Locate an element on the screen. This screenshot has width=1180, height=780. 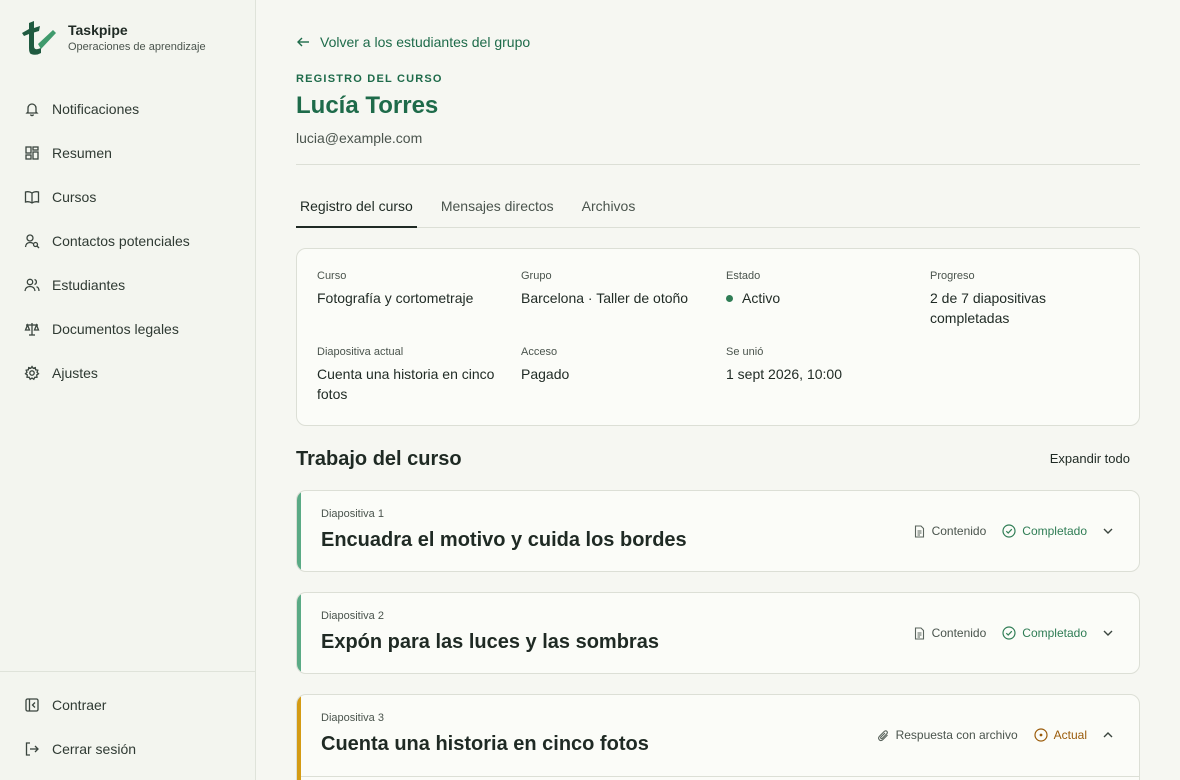
status-text: Activo is located at coordinates (761, 298).